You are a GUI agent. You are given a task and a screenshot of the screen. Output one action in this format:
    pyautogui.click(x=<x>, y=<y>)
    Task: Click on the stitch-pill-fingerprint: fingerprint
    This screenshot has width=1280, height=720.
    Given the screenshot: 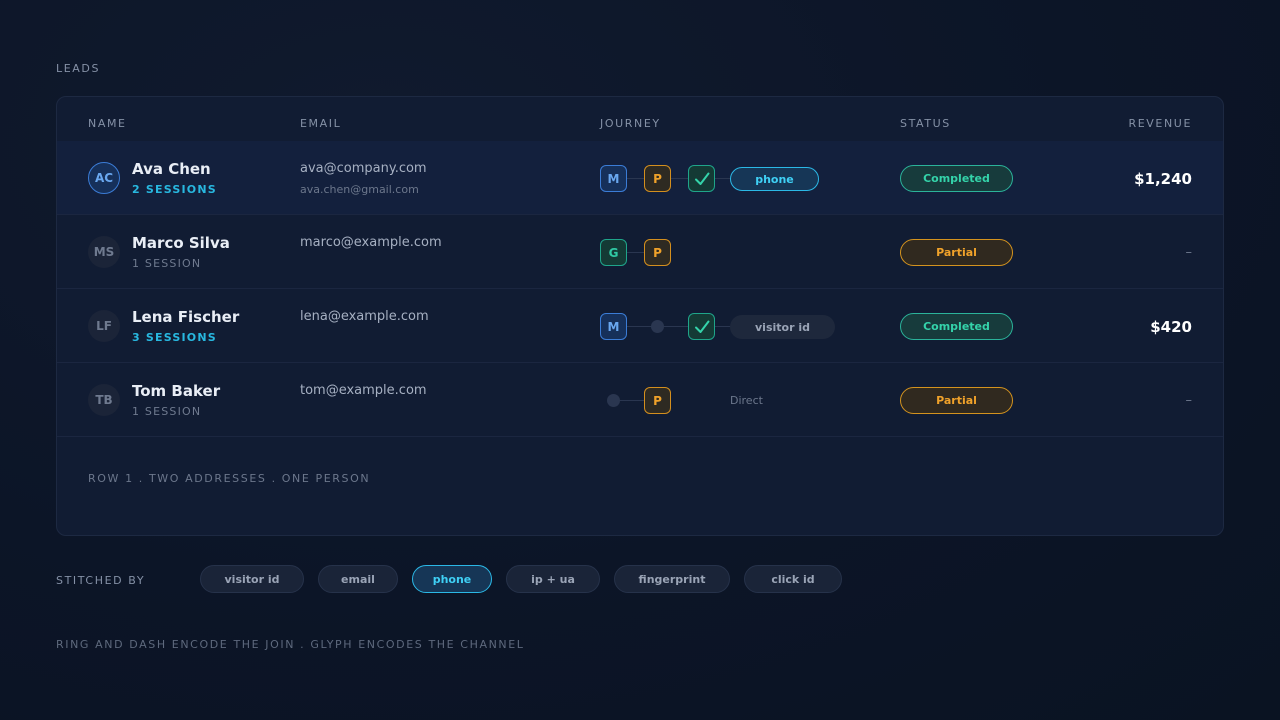 What is the action you would take?
    pyautogui.click(x=672, y=579)
    